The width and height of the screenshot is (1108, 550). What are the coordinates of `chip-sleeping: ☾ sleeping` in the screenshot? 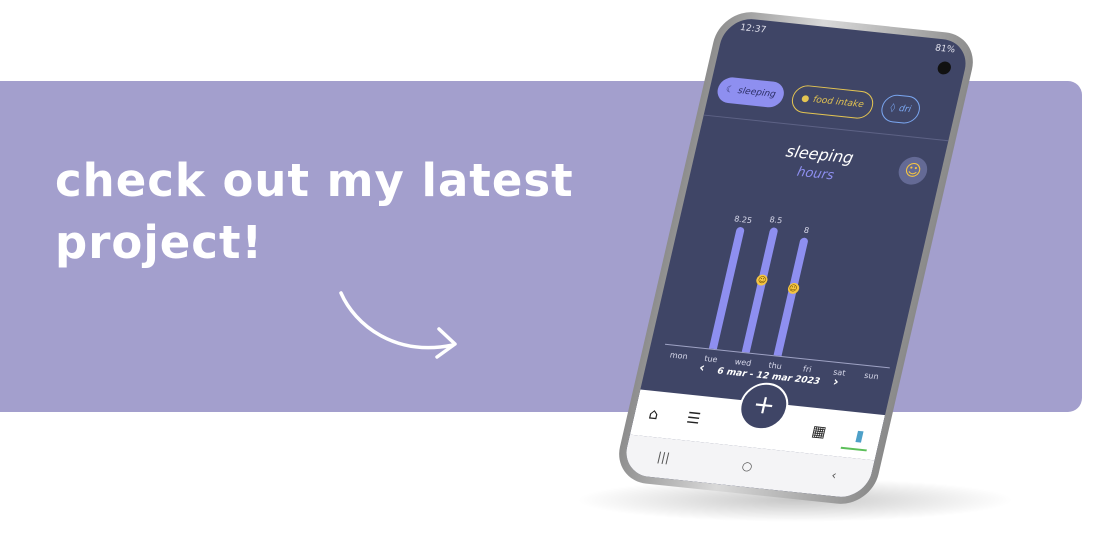 It's located at (750, 92).